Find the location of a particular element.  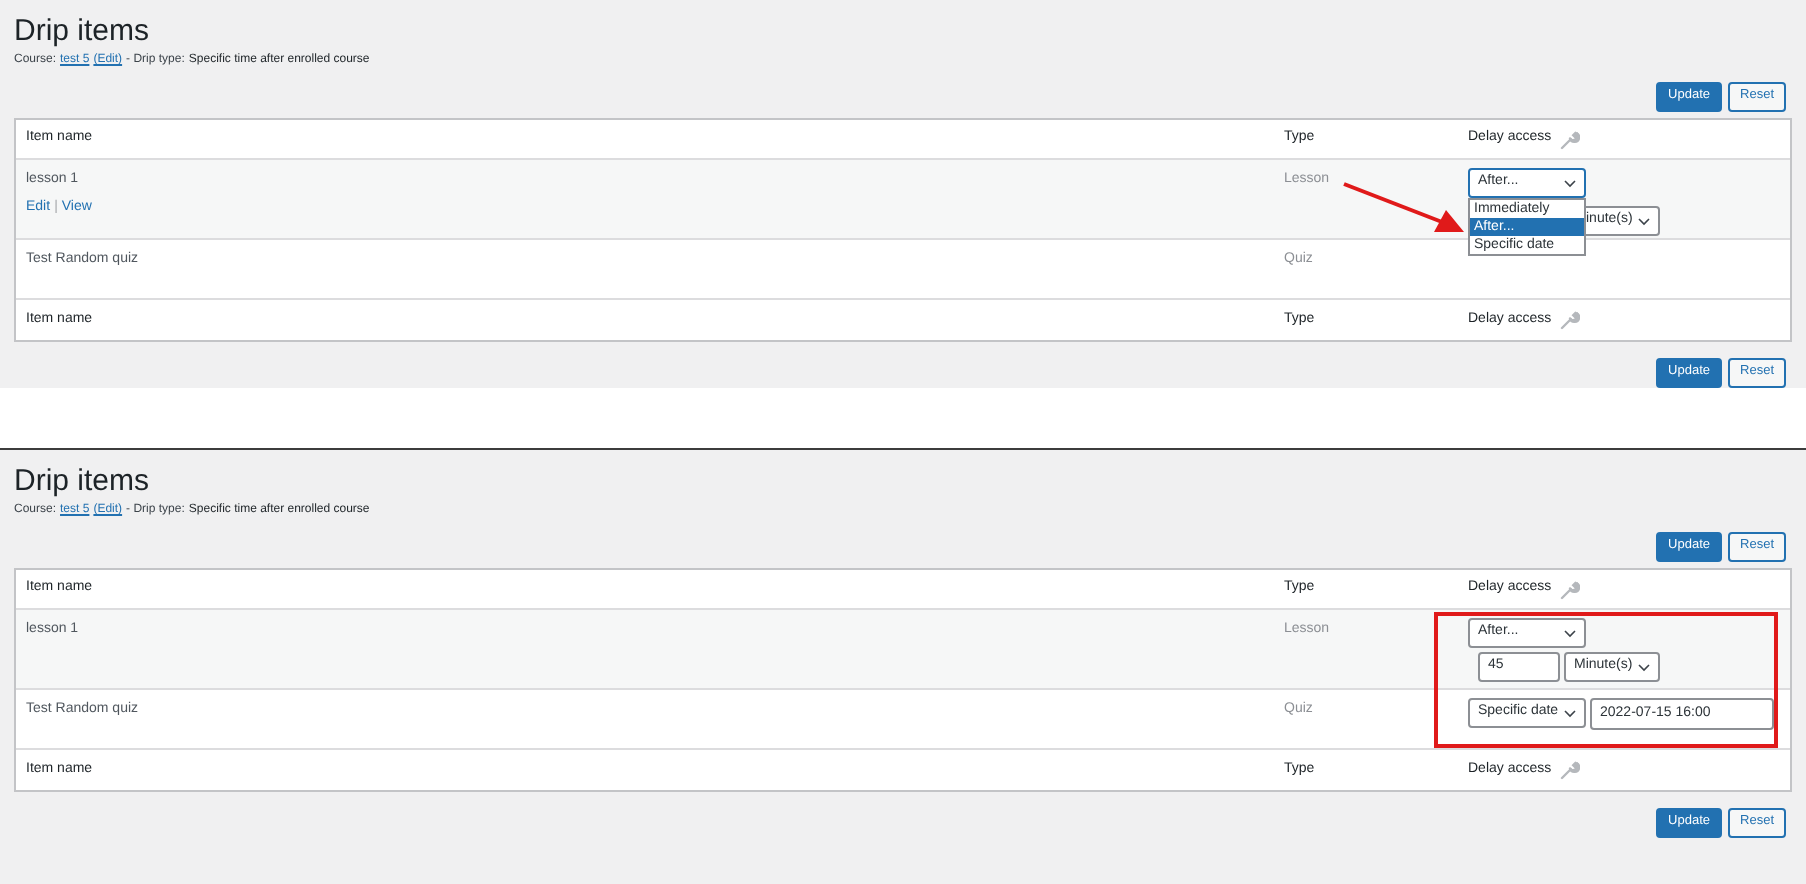

pointer-arrow is located at coordinates (1404, 208).